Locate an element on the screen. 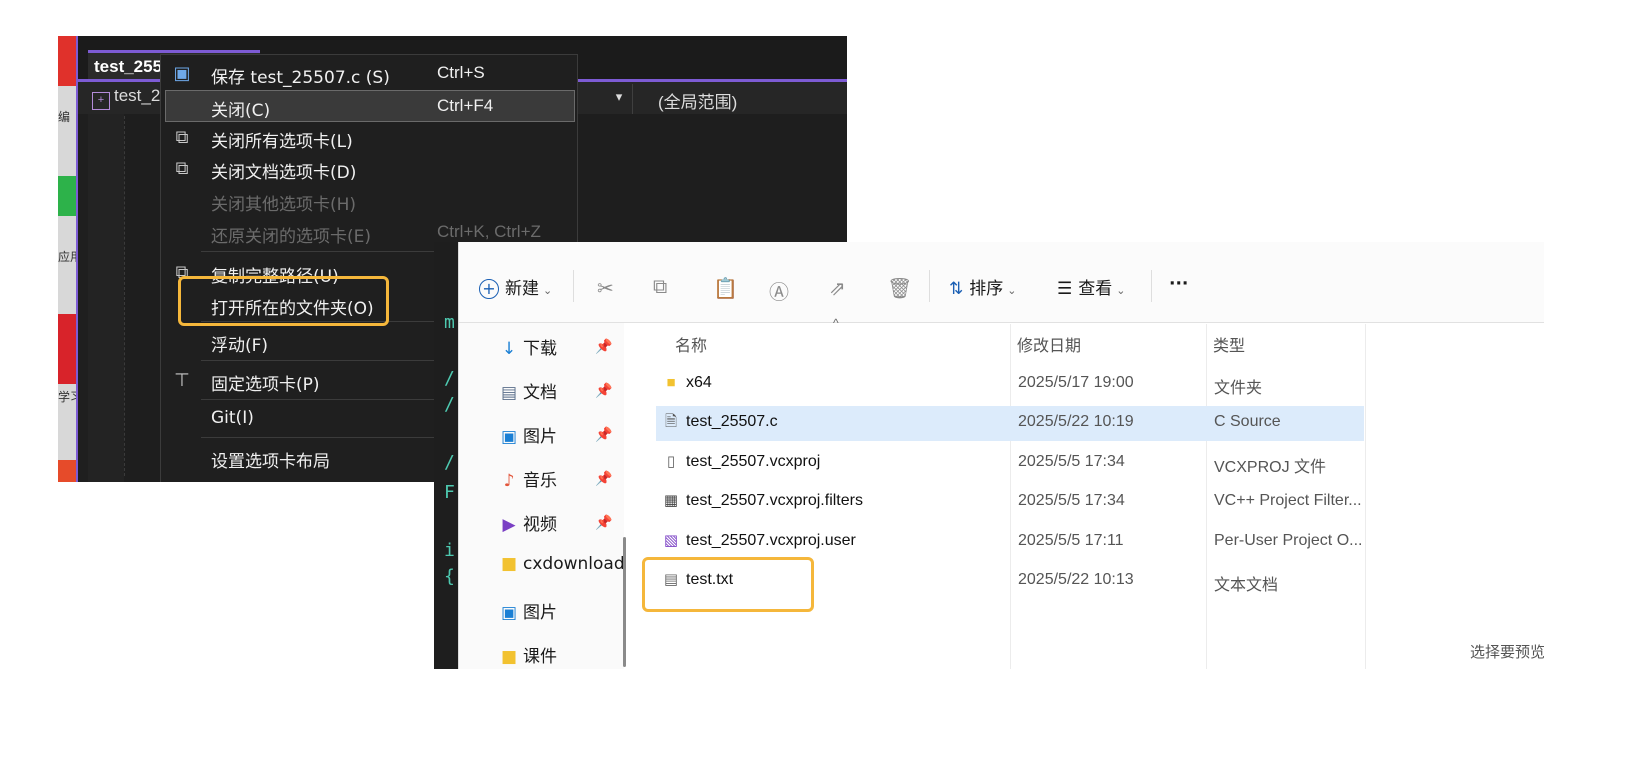 The height and width of the screenshot is (761, 1644). app-icon-orange is located at coordinates (67, 471).